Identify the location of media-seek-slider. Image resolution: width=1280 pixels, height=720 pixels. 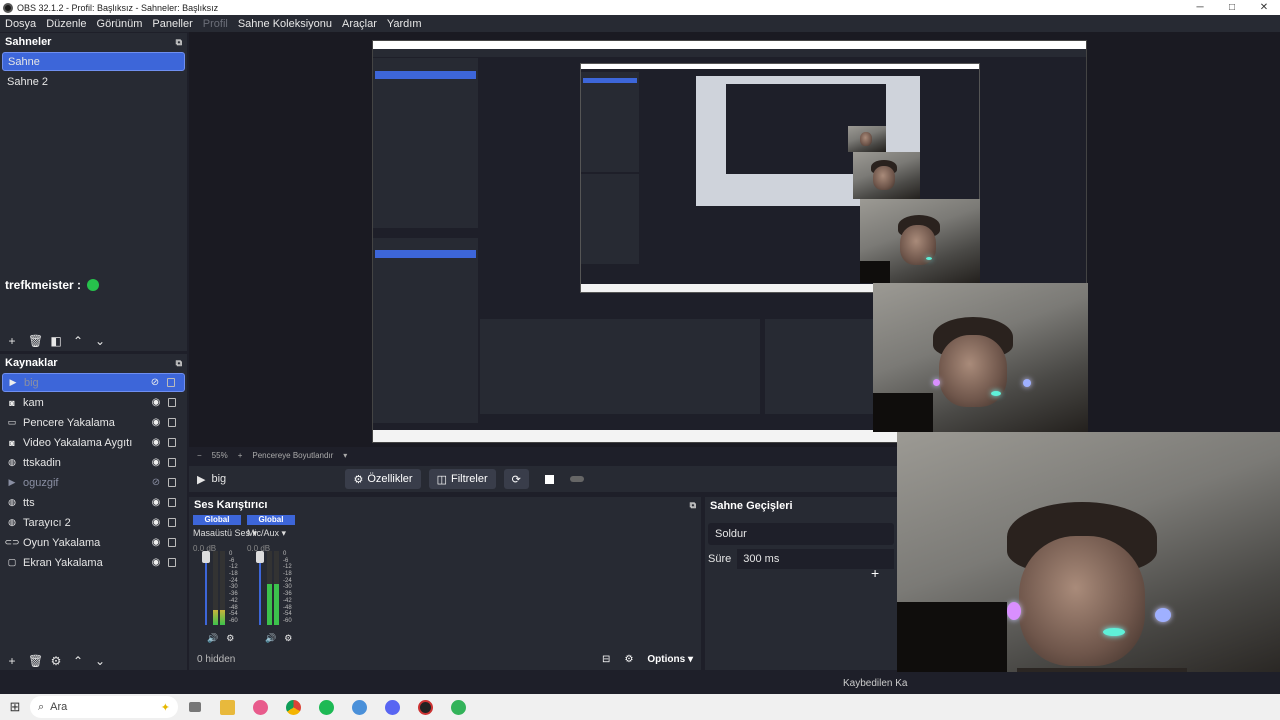
(576, 479).